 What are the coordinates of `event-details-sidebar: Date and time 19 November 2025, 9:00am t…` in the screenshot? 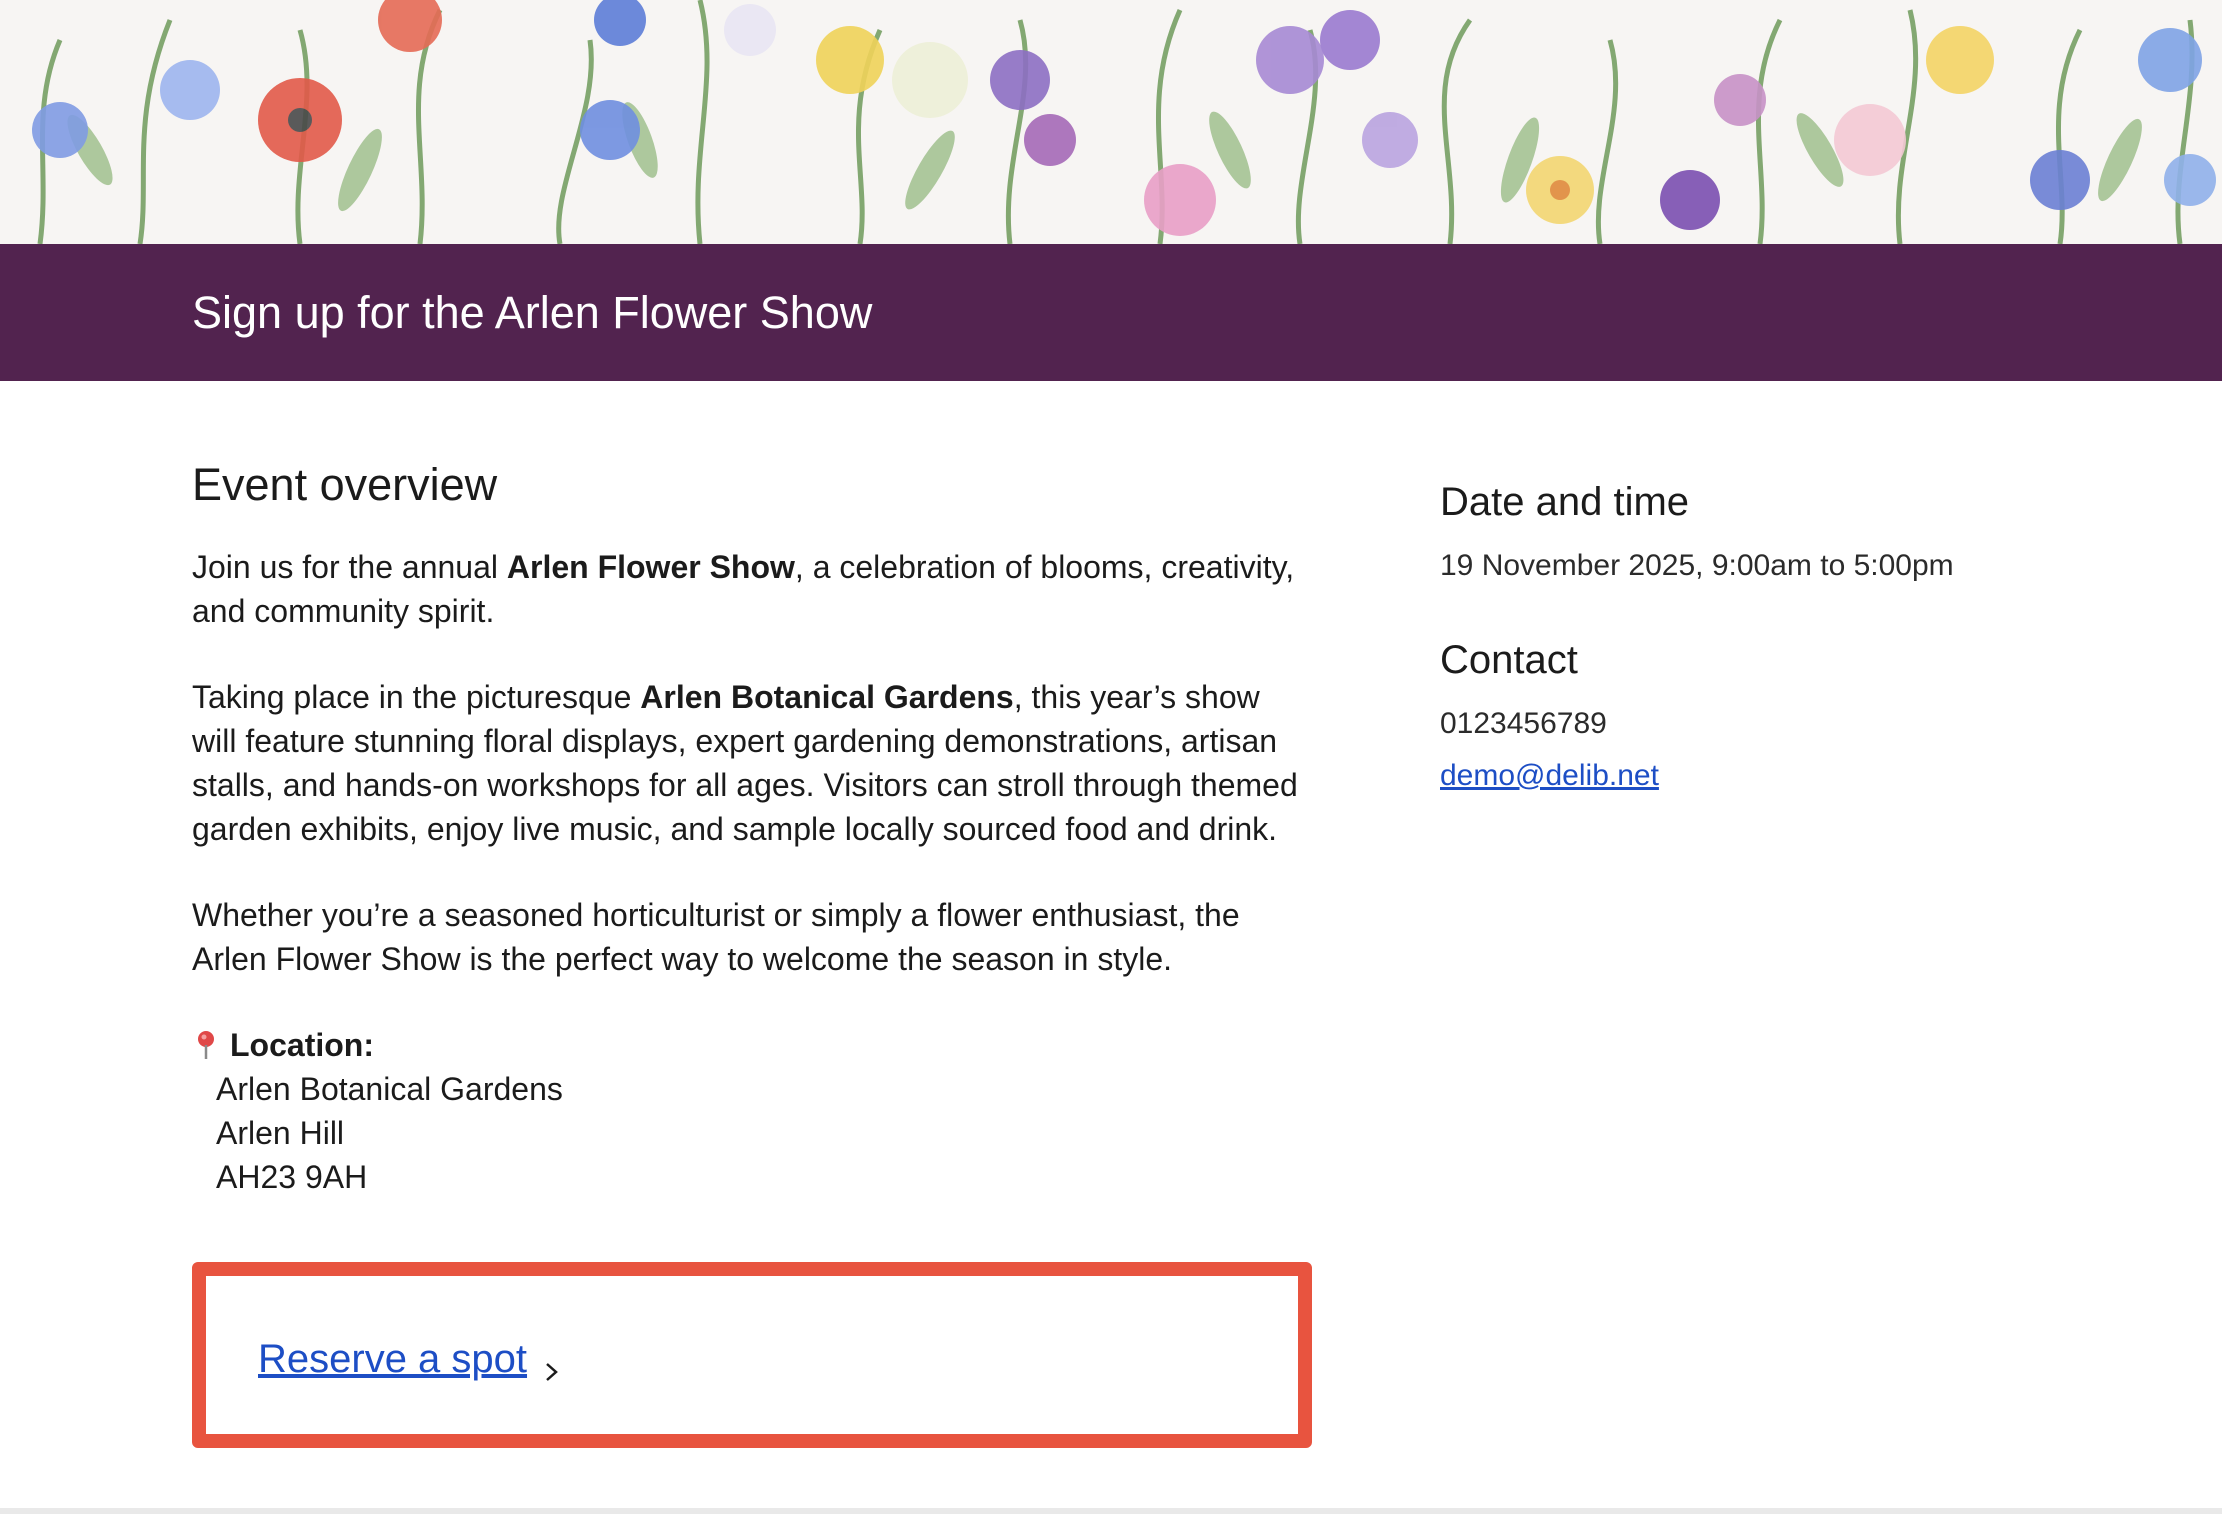 It's located at (1790, 634).